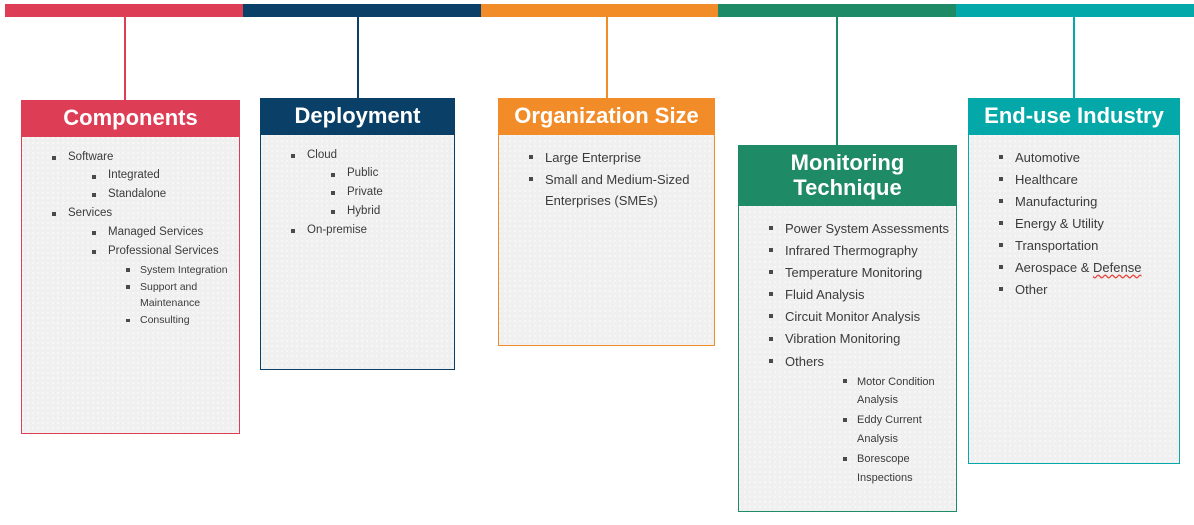  What do you see at coordinates (163, 250) in the screenshot?
I see `list-item-label: Professional Services` at bounding box center [163, 250].